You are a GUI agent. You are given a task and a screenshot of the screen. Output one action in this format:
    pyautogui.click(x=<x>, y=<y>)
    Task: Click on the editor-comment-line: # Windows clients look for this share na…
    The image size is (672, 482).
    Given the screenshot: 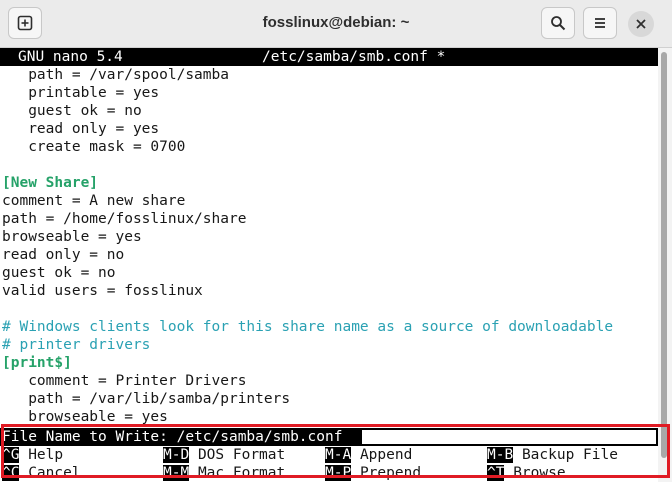 What is the action you would take?
    pyautogui.click(x=308, y=327)
    